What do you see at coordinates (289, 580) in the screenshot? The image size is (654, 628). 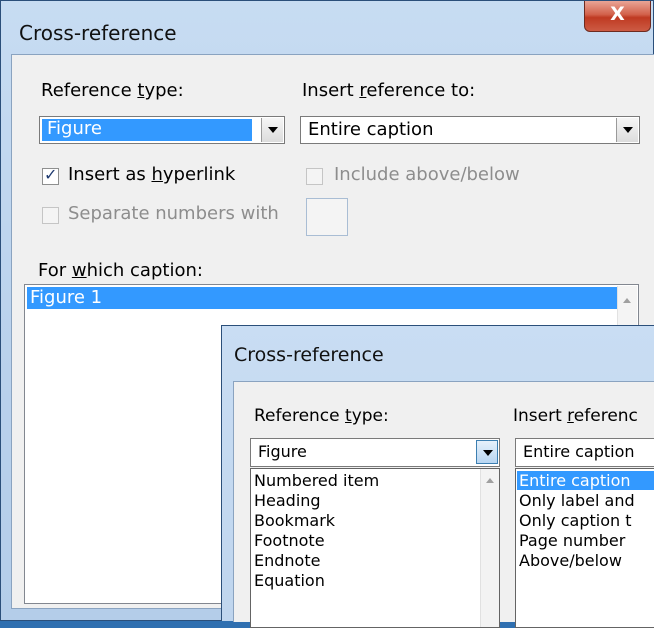 I see `list-item: Equation` at bounding box center [289, 580].